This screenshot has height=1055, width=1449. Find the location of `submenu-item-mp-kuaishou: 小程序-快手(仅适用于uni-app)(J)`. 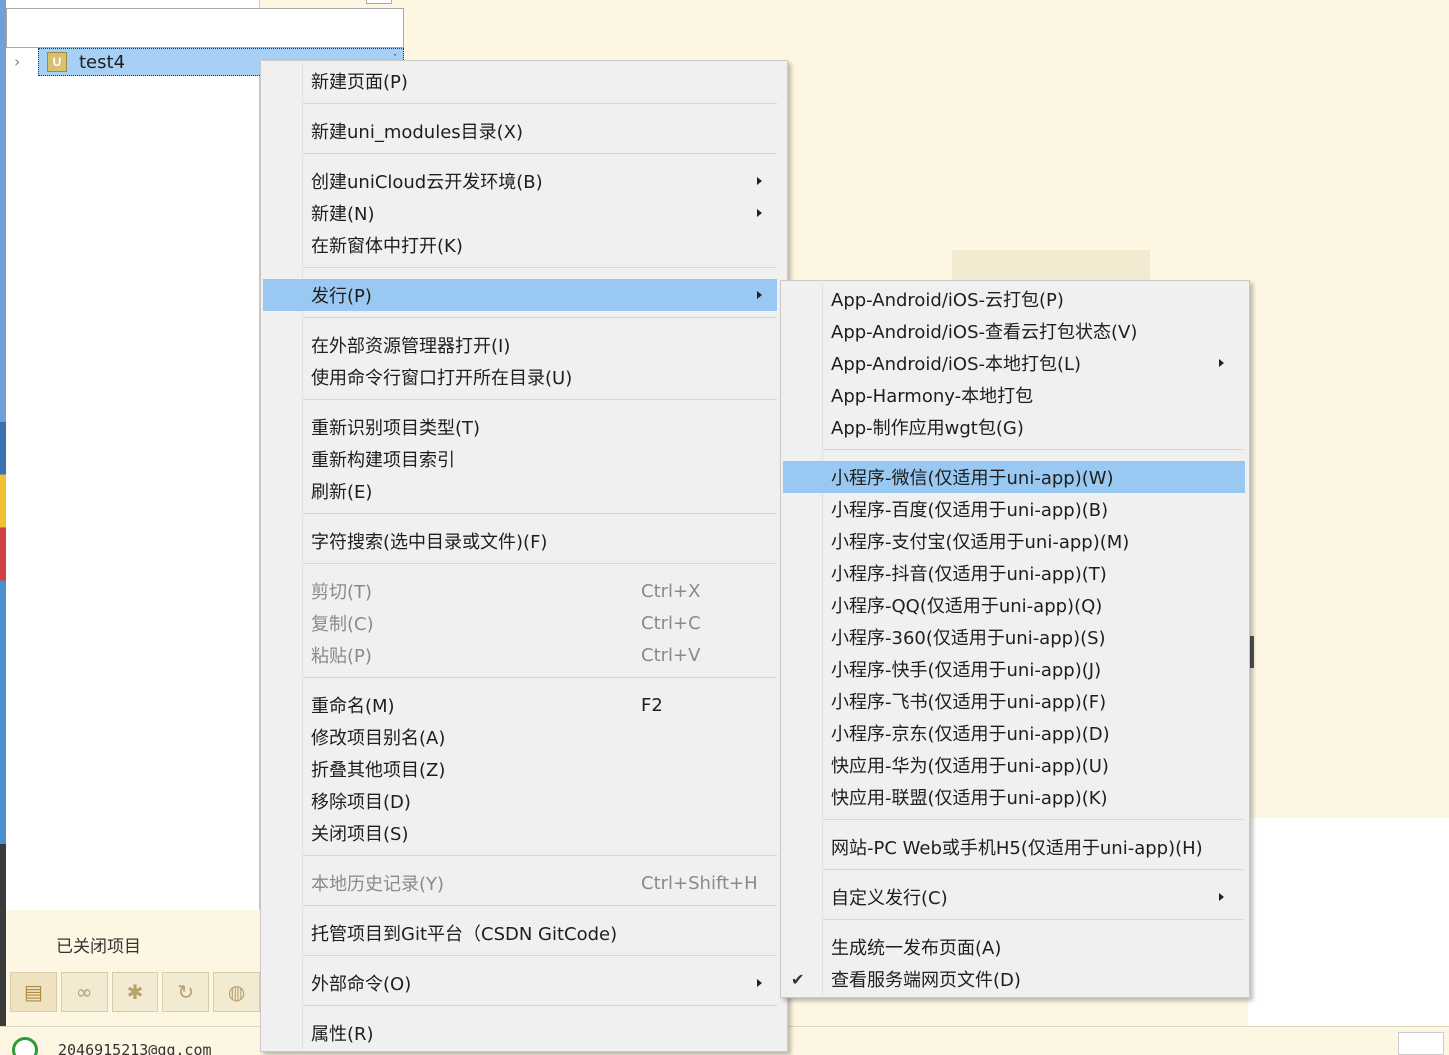

submenu-item-mp-kuaishou: 小程序-快手(仅适用于uni-app)(J) is located at coordinates (1014, 669).